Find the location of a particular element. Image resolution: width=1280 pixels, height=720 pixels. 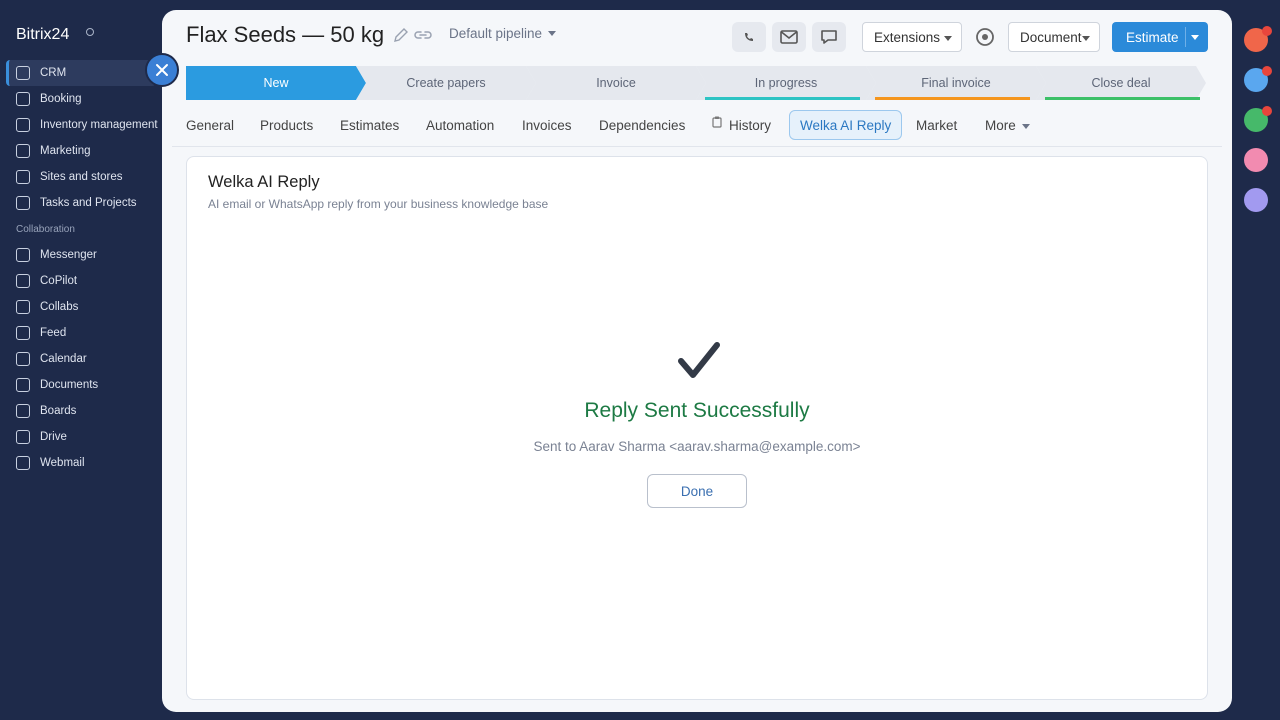

pencil-icon is located at coordinates (401, 35).